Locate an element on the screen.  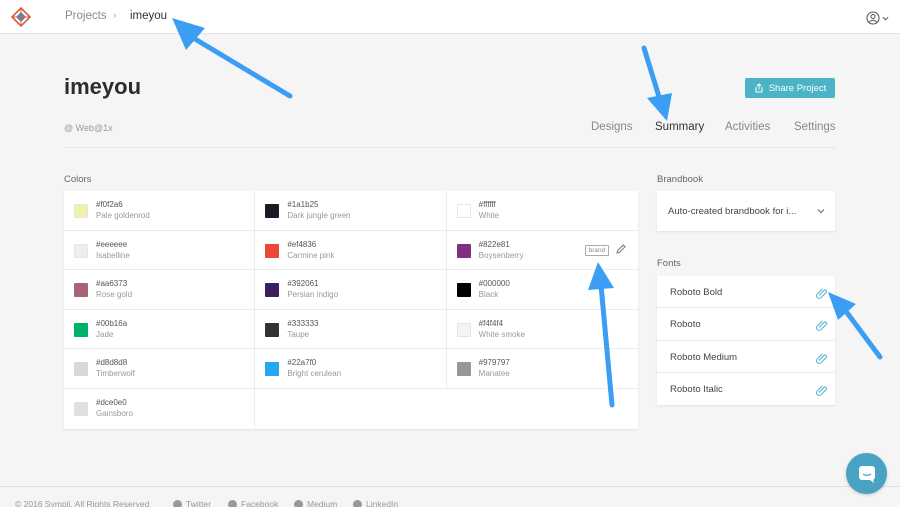
color-name: Isabelline is located at coordinates (113, 255).